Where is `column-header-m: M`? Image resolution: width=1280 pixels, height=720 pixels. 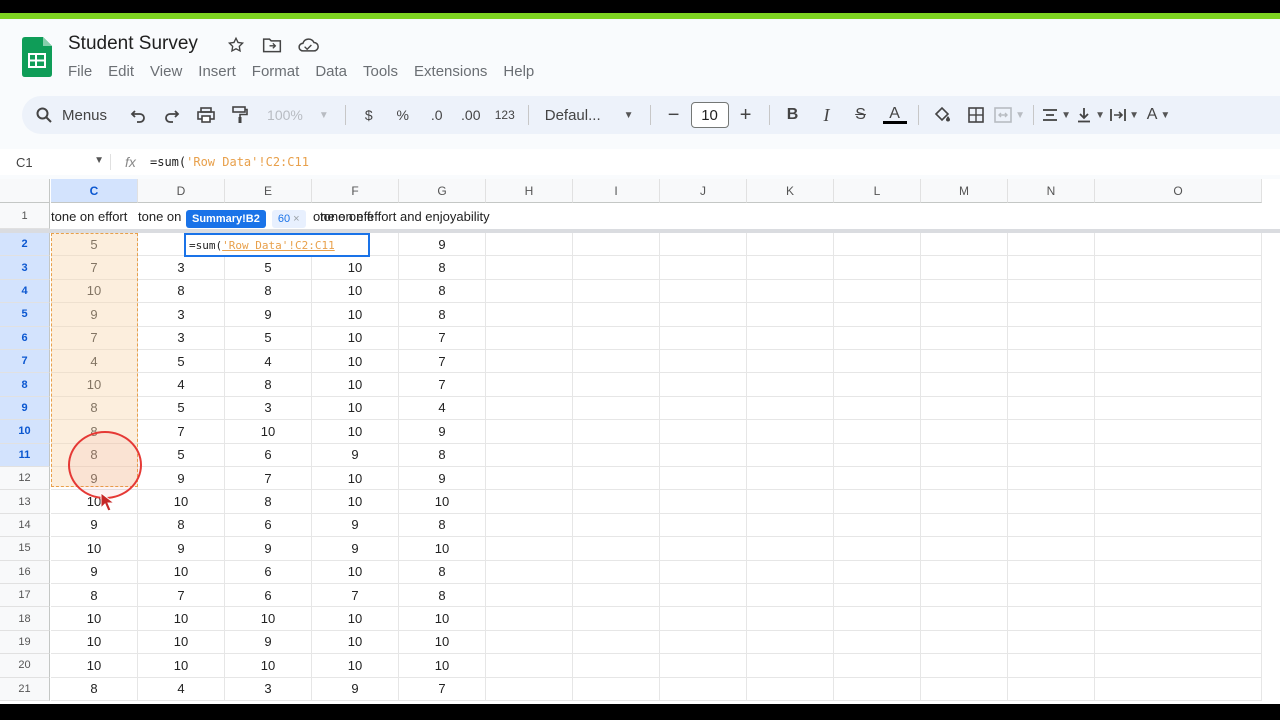 column-header-m: M is located at coordinates (964, 191).